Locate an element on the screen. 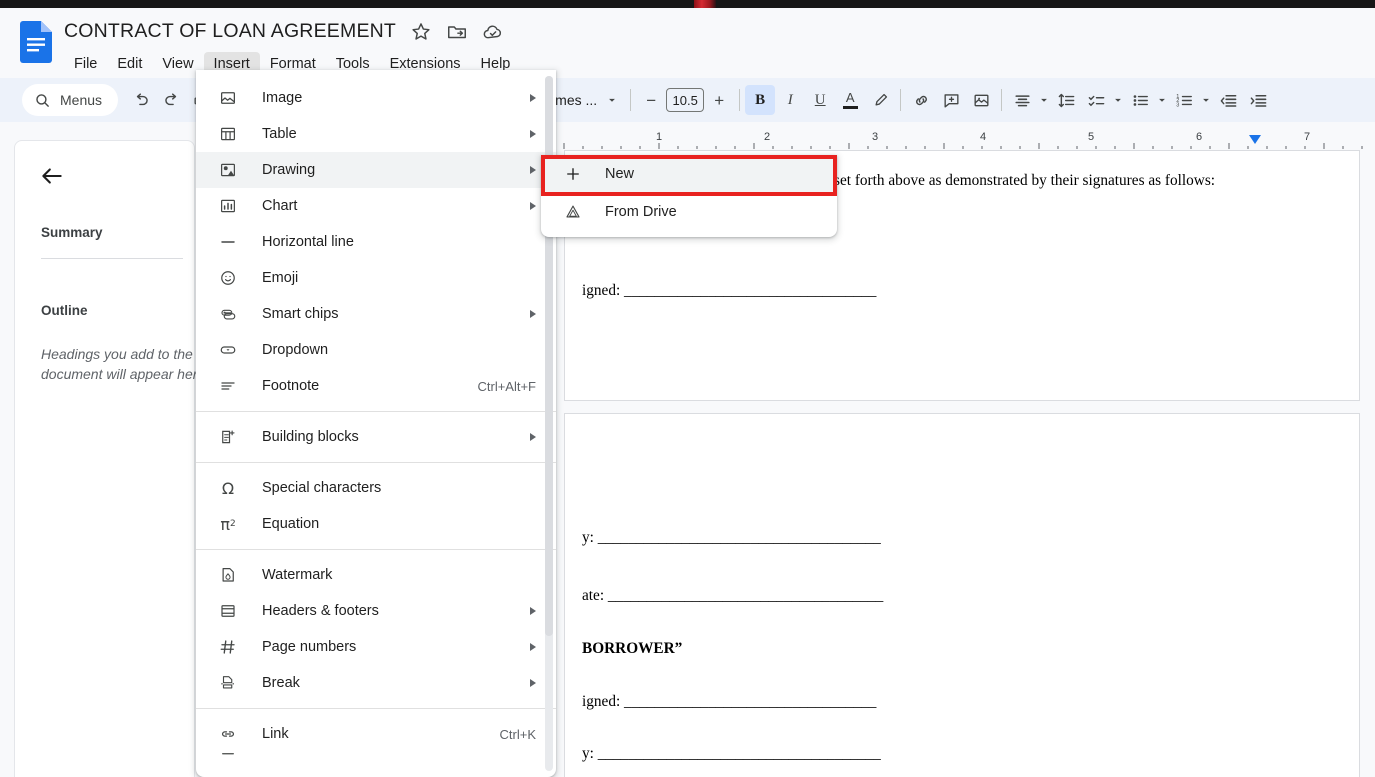 The width and height of the screenshot is (1375, 777). line-spacing-icon is located at coordinates (1066, 100).